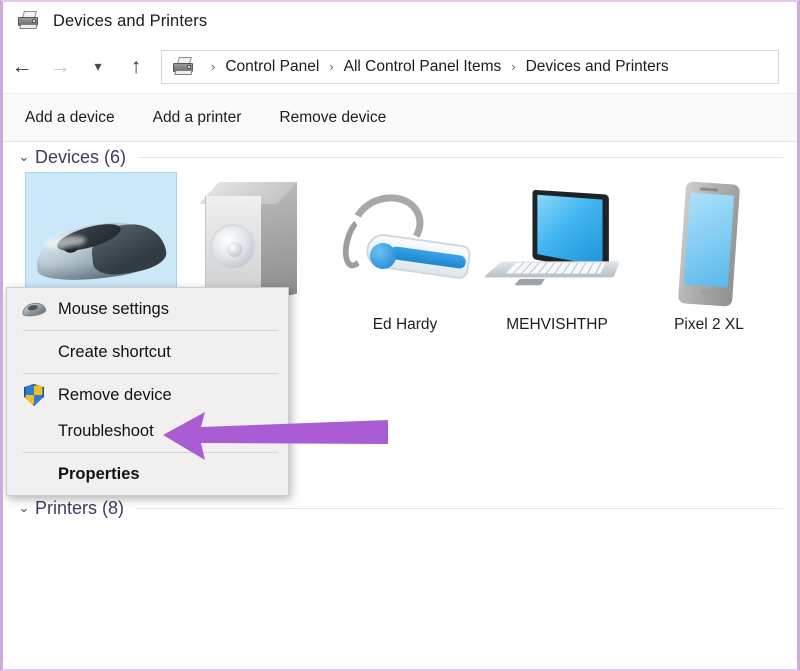 Image resolution: width=800 pixels, height=671 pixels. I want to click on up-button: ↑, so click(136, 67).